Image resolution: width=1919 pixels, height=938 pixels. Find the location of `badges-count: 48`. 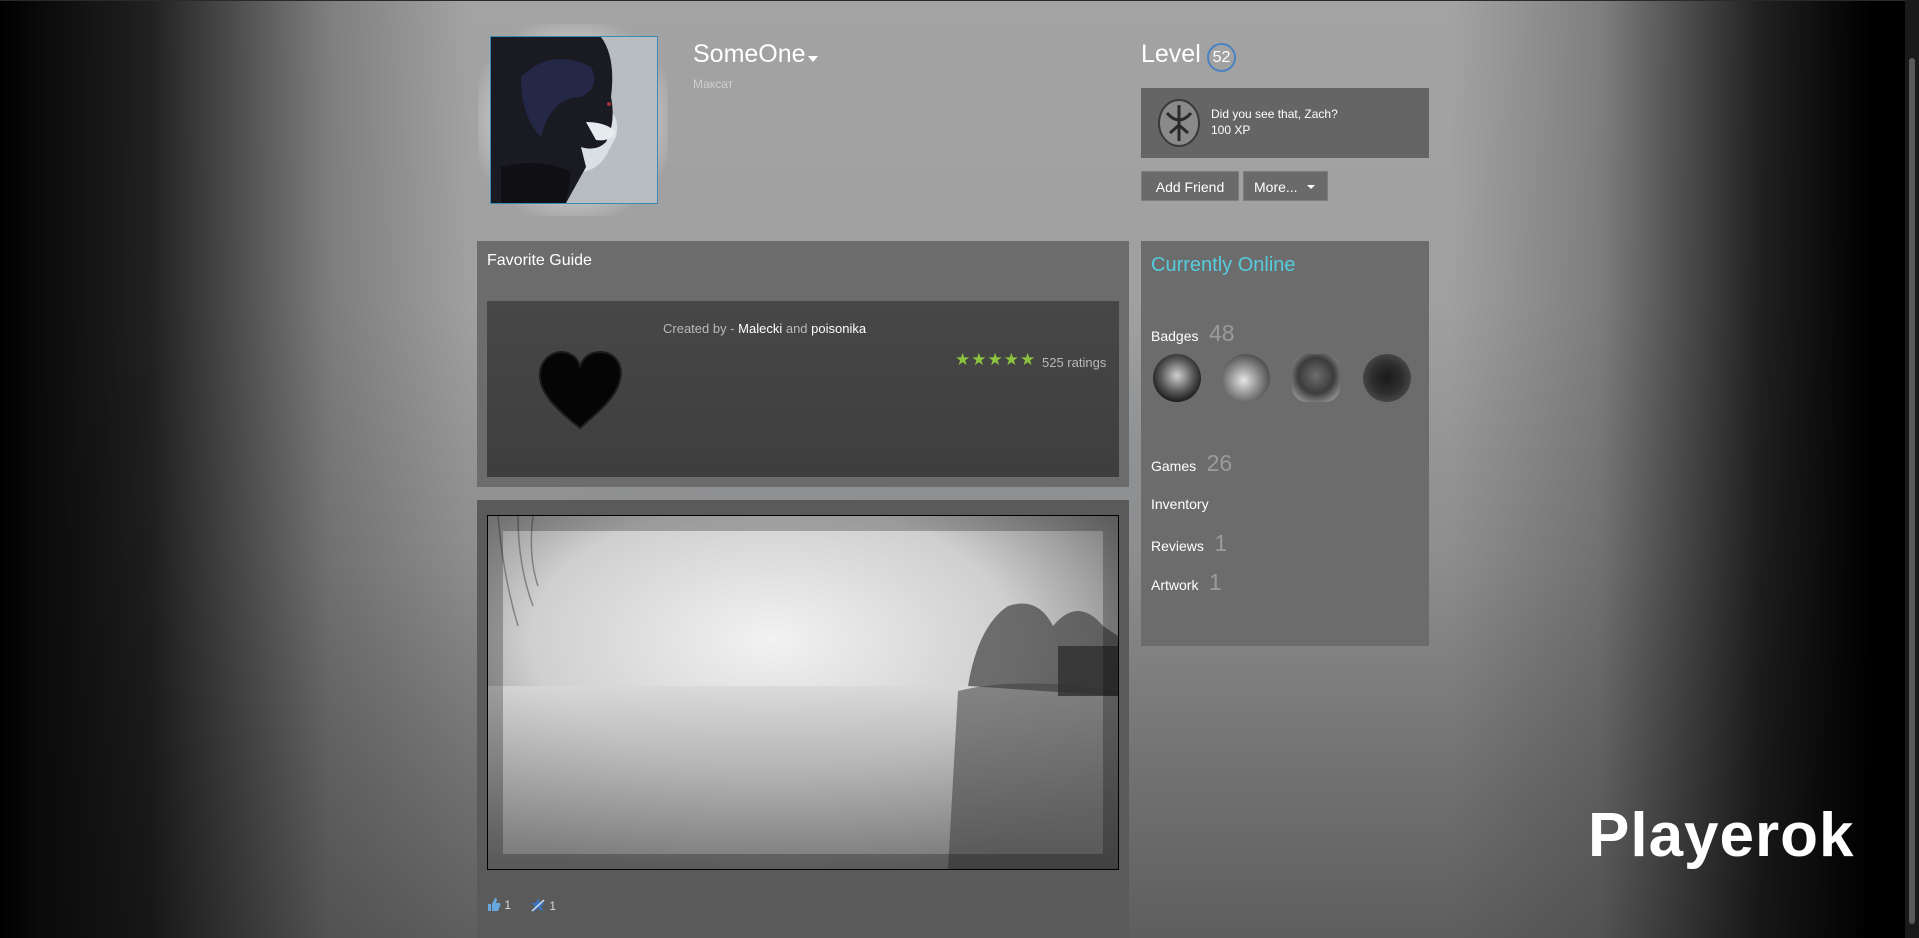

badges-count: 48 is located at coordinates (1221, 333).